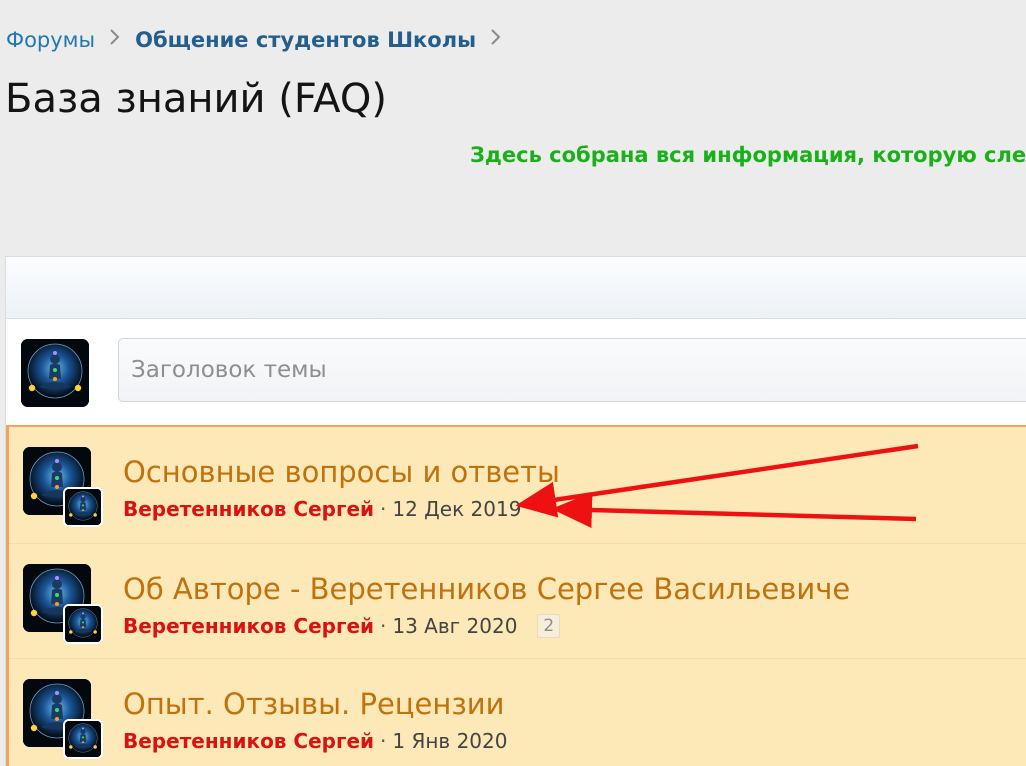 This screenshot has height=766, width=1026. Describe the element at coordinates (50, 40) in the screenshot. I see `breadcrumb-forums-link: Форумы` at that location.